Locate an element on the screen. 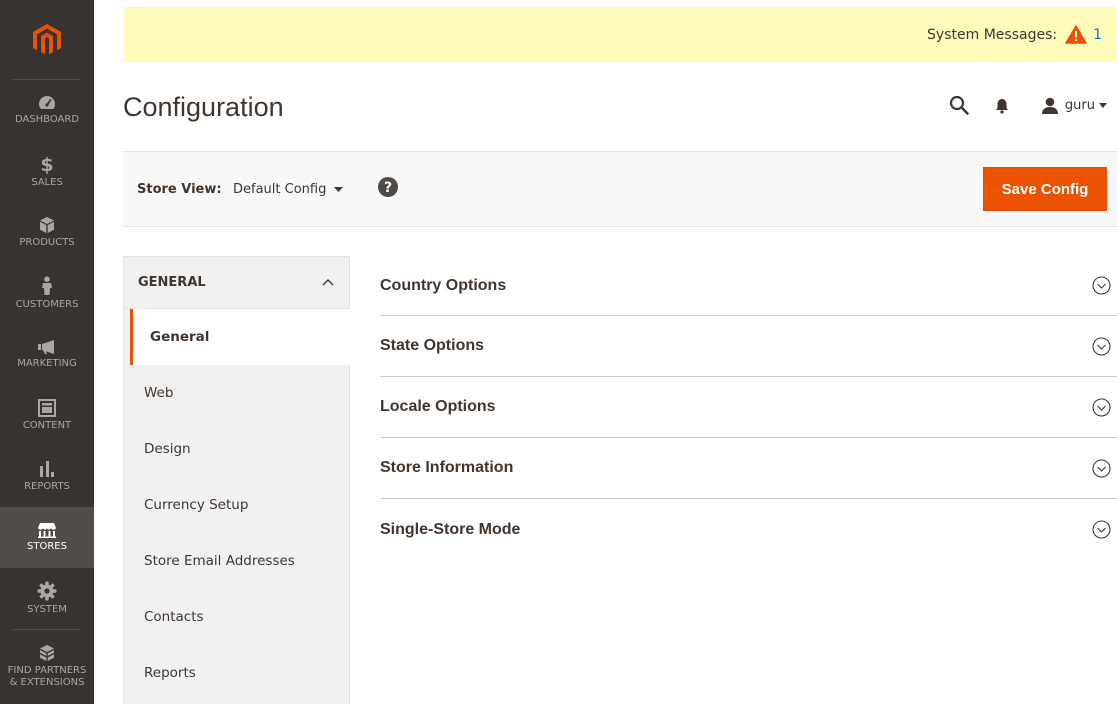 The height and width of the screenshot is (704, 1117). config-tab-general: General is located at coordinates (240, 337).